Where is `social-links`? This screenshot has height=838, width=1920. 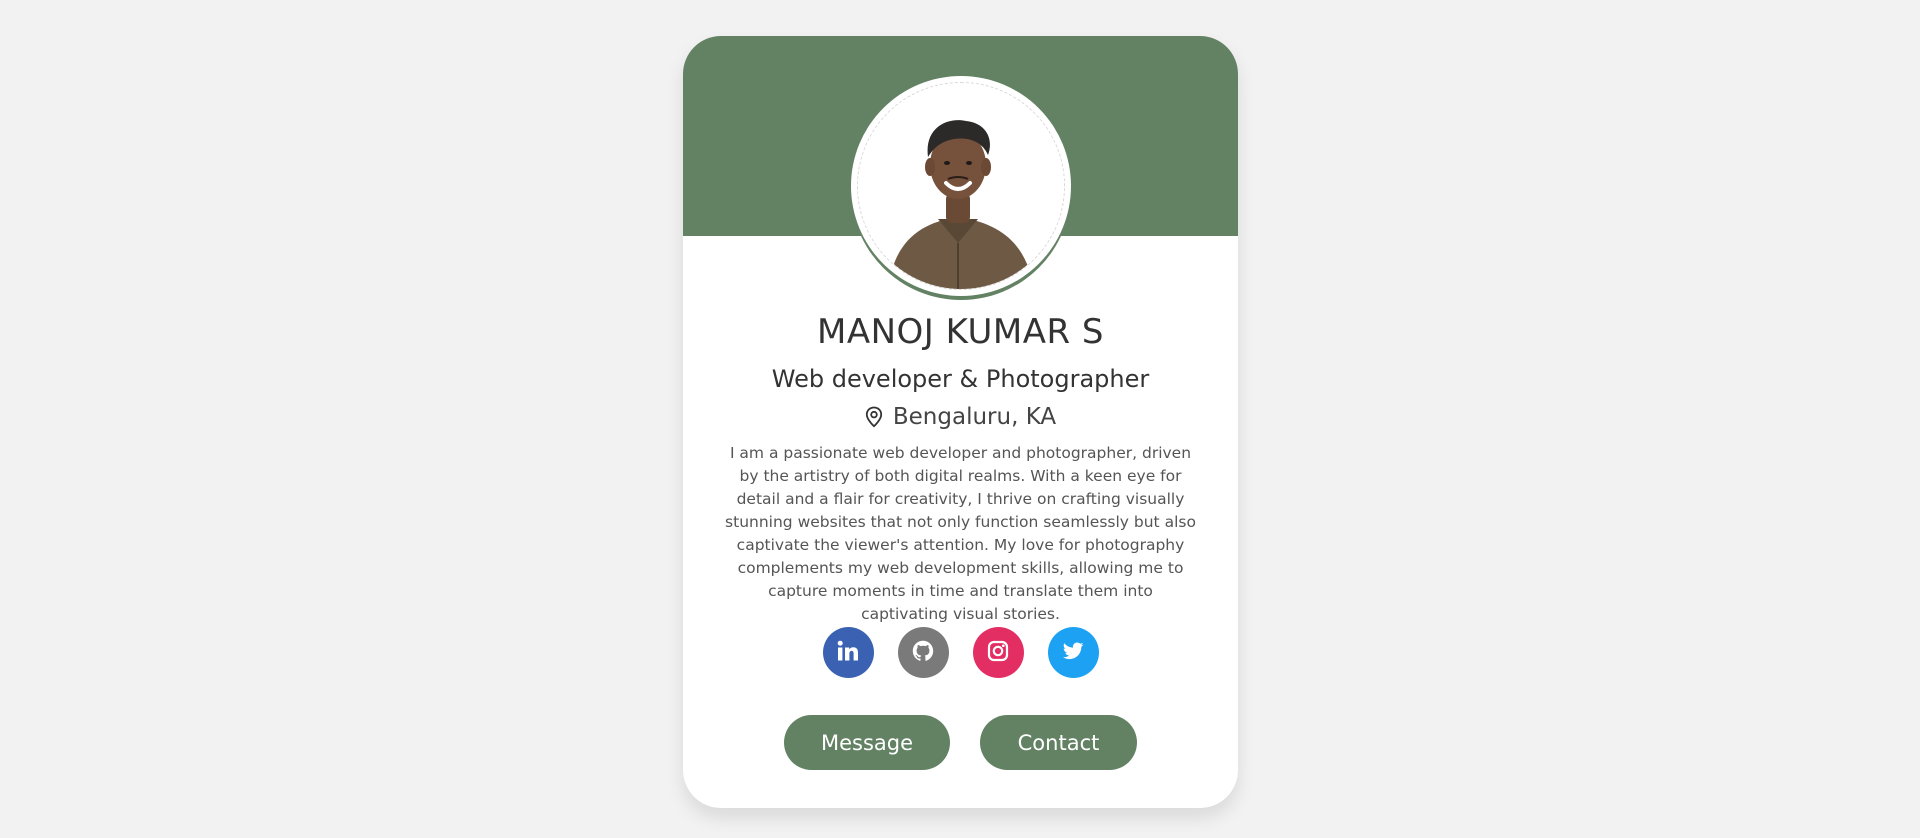
social-links is located at coordinates (960, 652).